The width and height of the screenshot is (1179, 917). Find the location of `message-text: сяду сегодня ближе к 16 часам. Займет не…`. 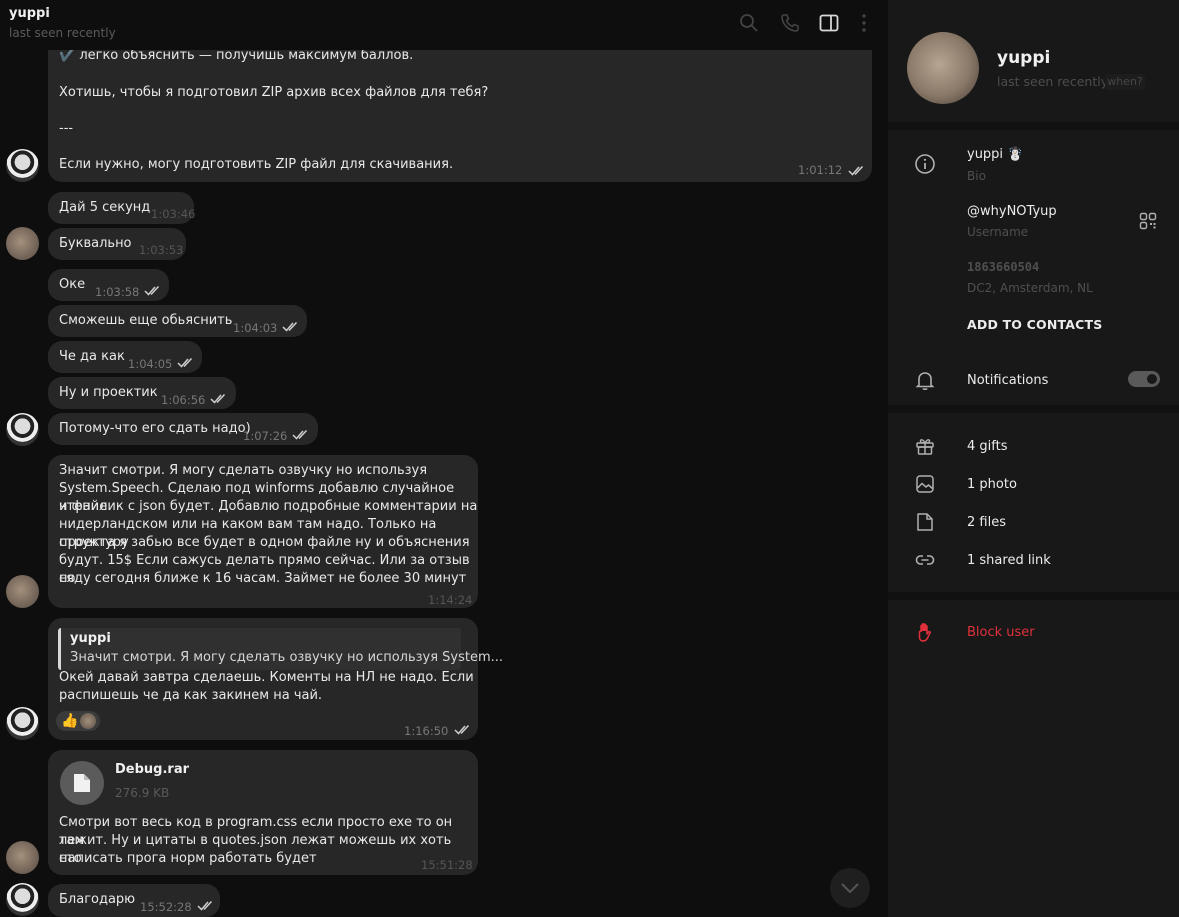

message-text: сяду сегодня ближе к 16 часам. Займет не… is located at coordinates (263, 578).